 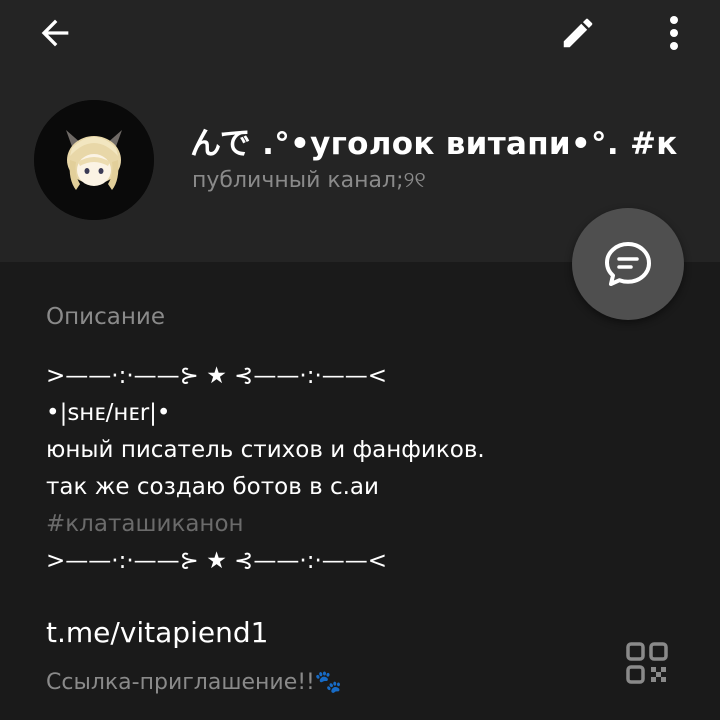 I want to click on description-line: так же создаю ботов в с.аи, so click(x=212, y=487).